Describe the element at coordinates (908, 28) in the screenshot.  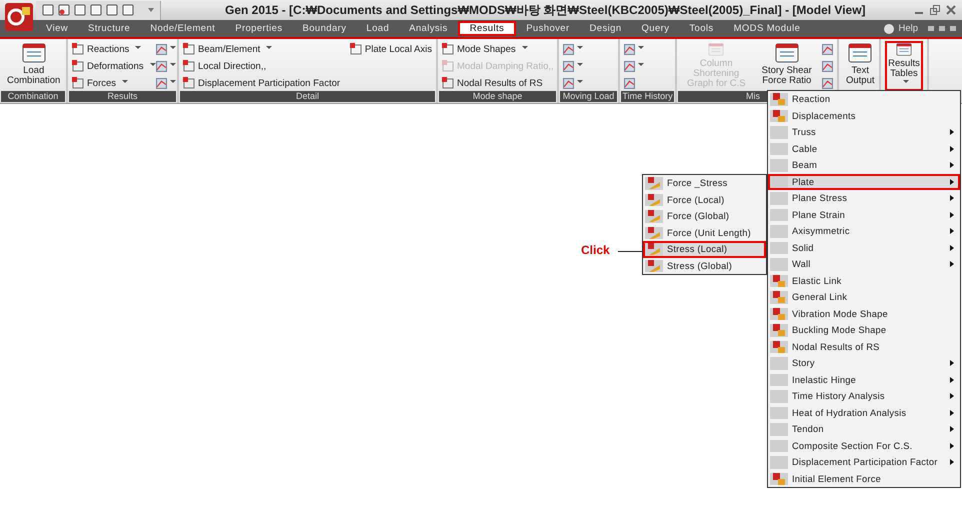
I see `help-button: Help` at that location.